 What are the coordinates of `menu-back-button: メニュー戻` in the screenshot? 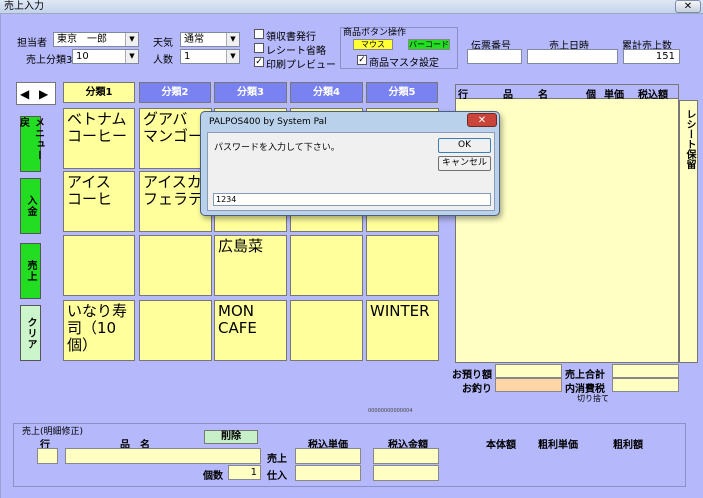 It's located at (31, 144).